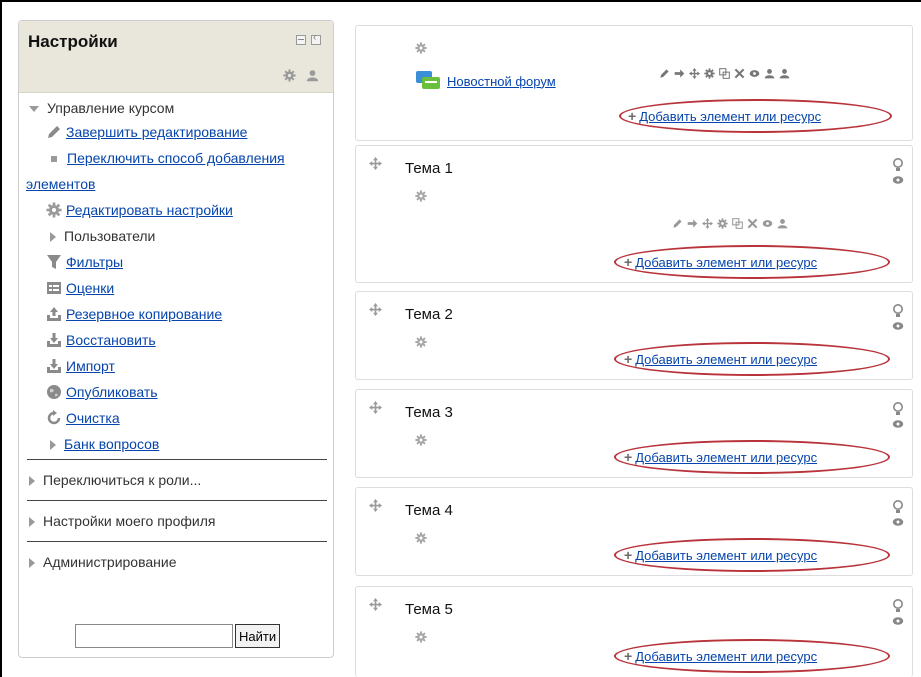  Describe the element at coordinates (154, 636) in the screenshot. I see `settings-search-input` at that location.